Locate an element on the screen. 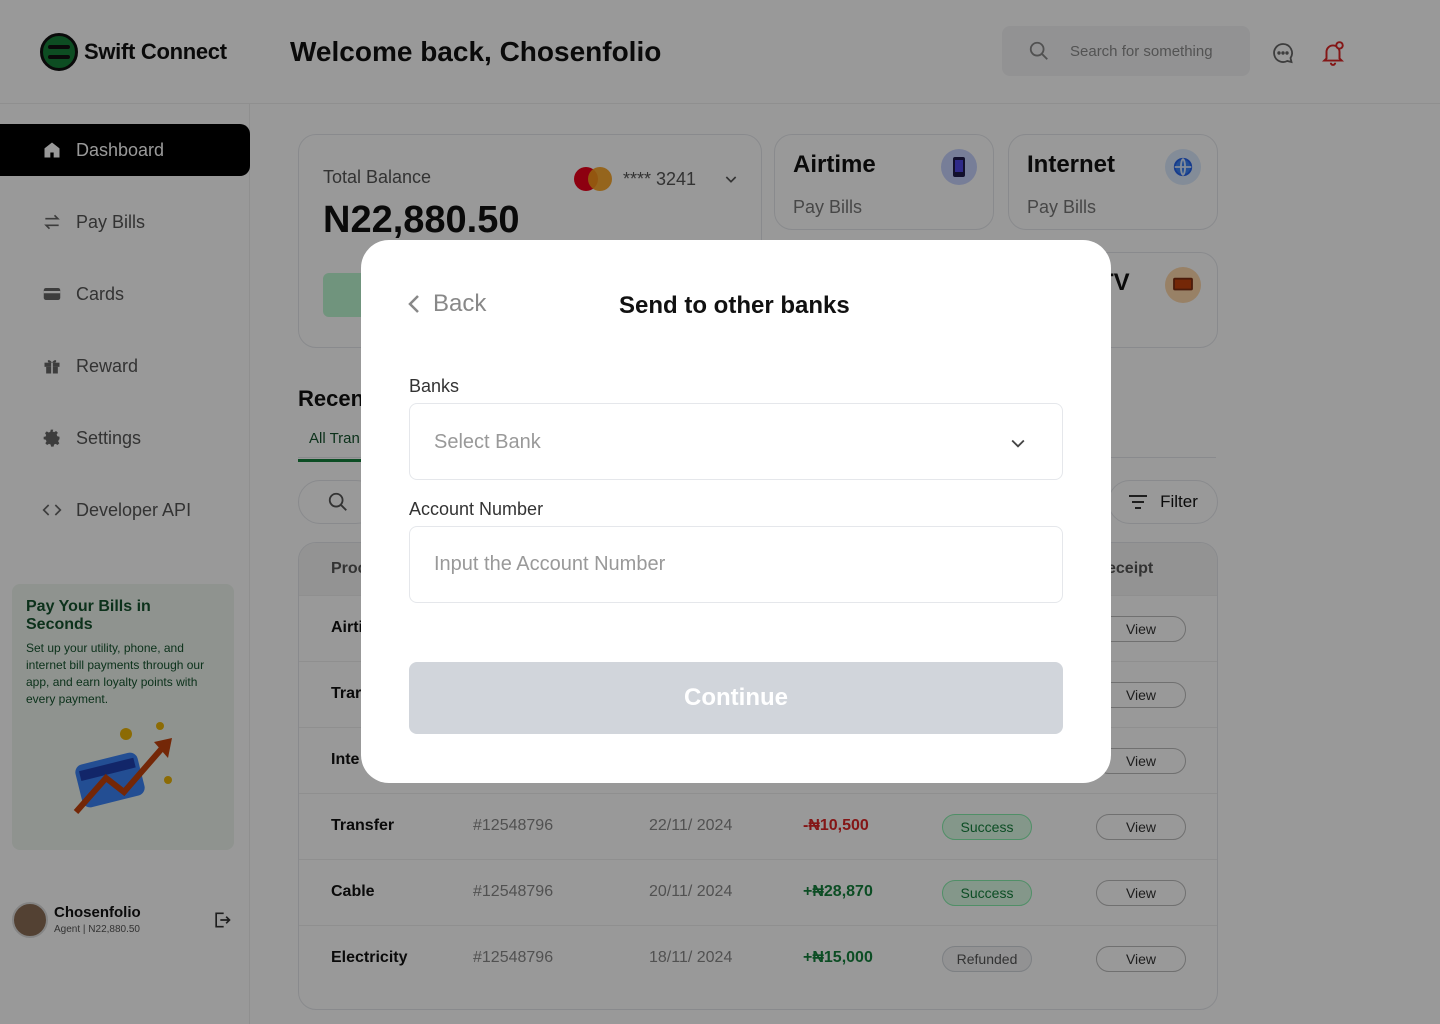 This screenshot has height=1024, width=1440. continue-button: Continue is located at coordinates (736, 698).